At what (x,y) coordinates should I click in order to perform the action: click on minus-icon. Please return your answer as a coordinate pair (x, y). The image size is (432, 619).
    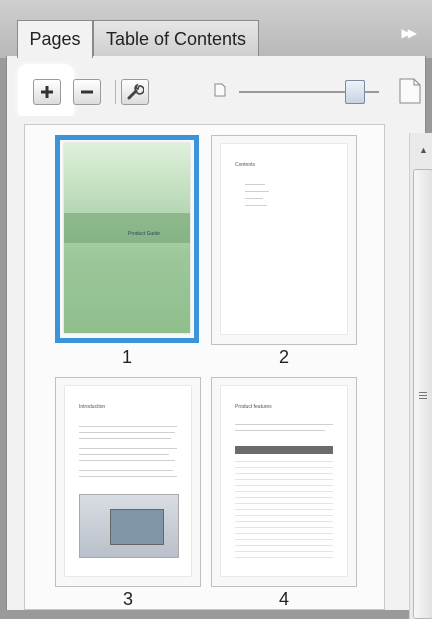
    Looking at the image, I should click on (87, 92).